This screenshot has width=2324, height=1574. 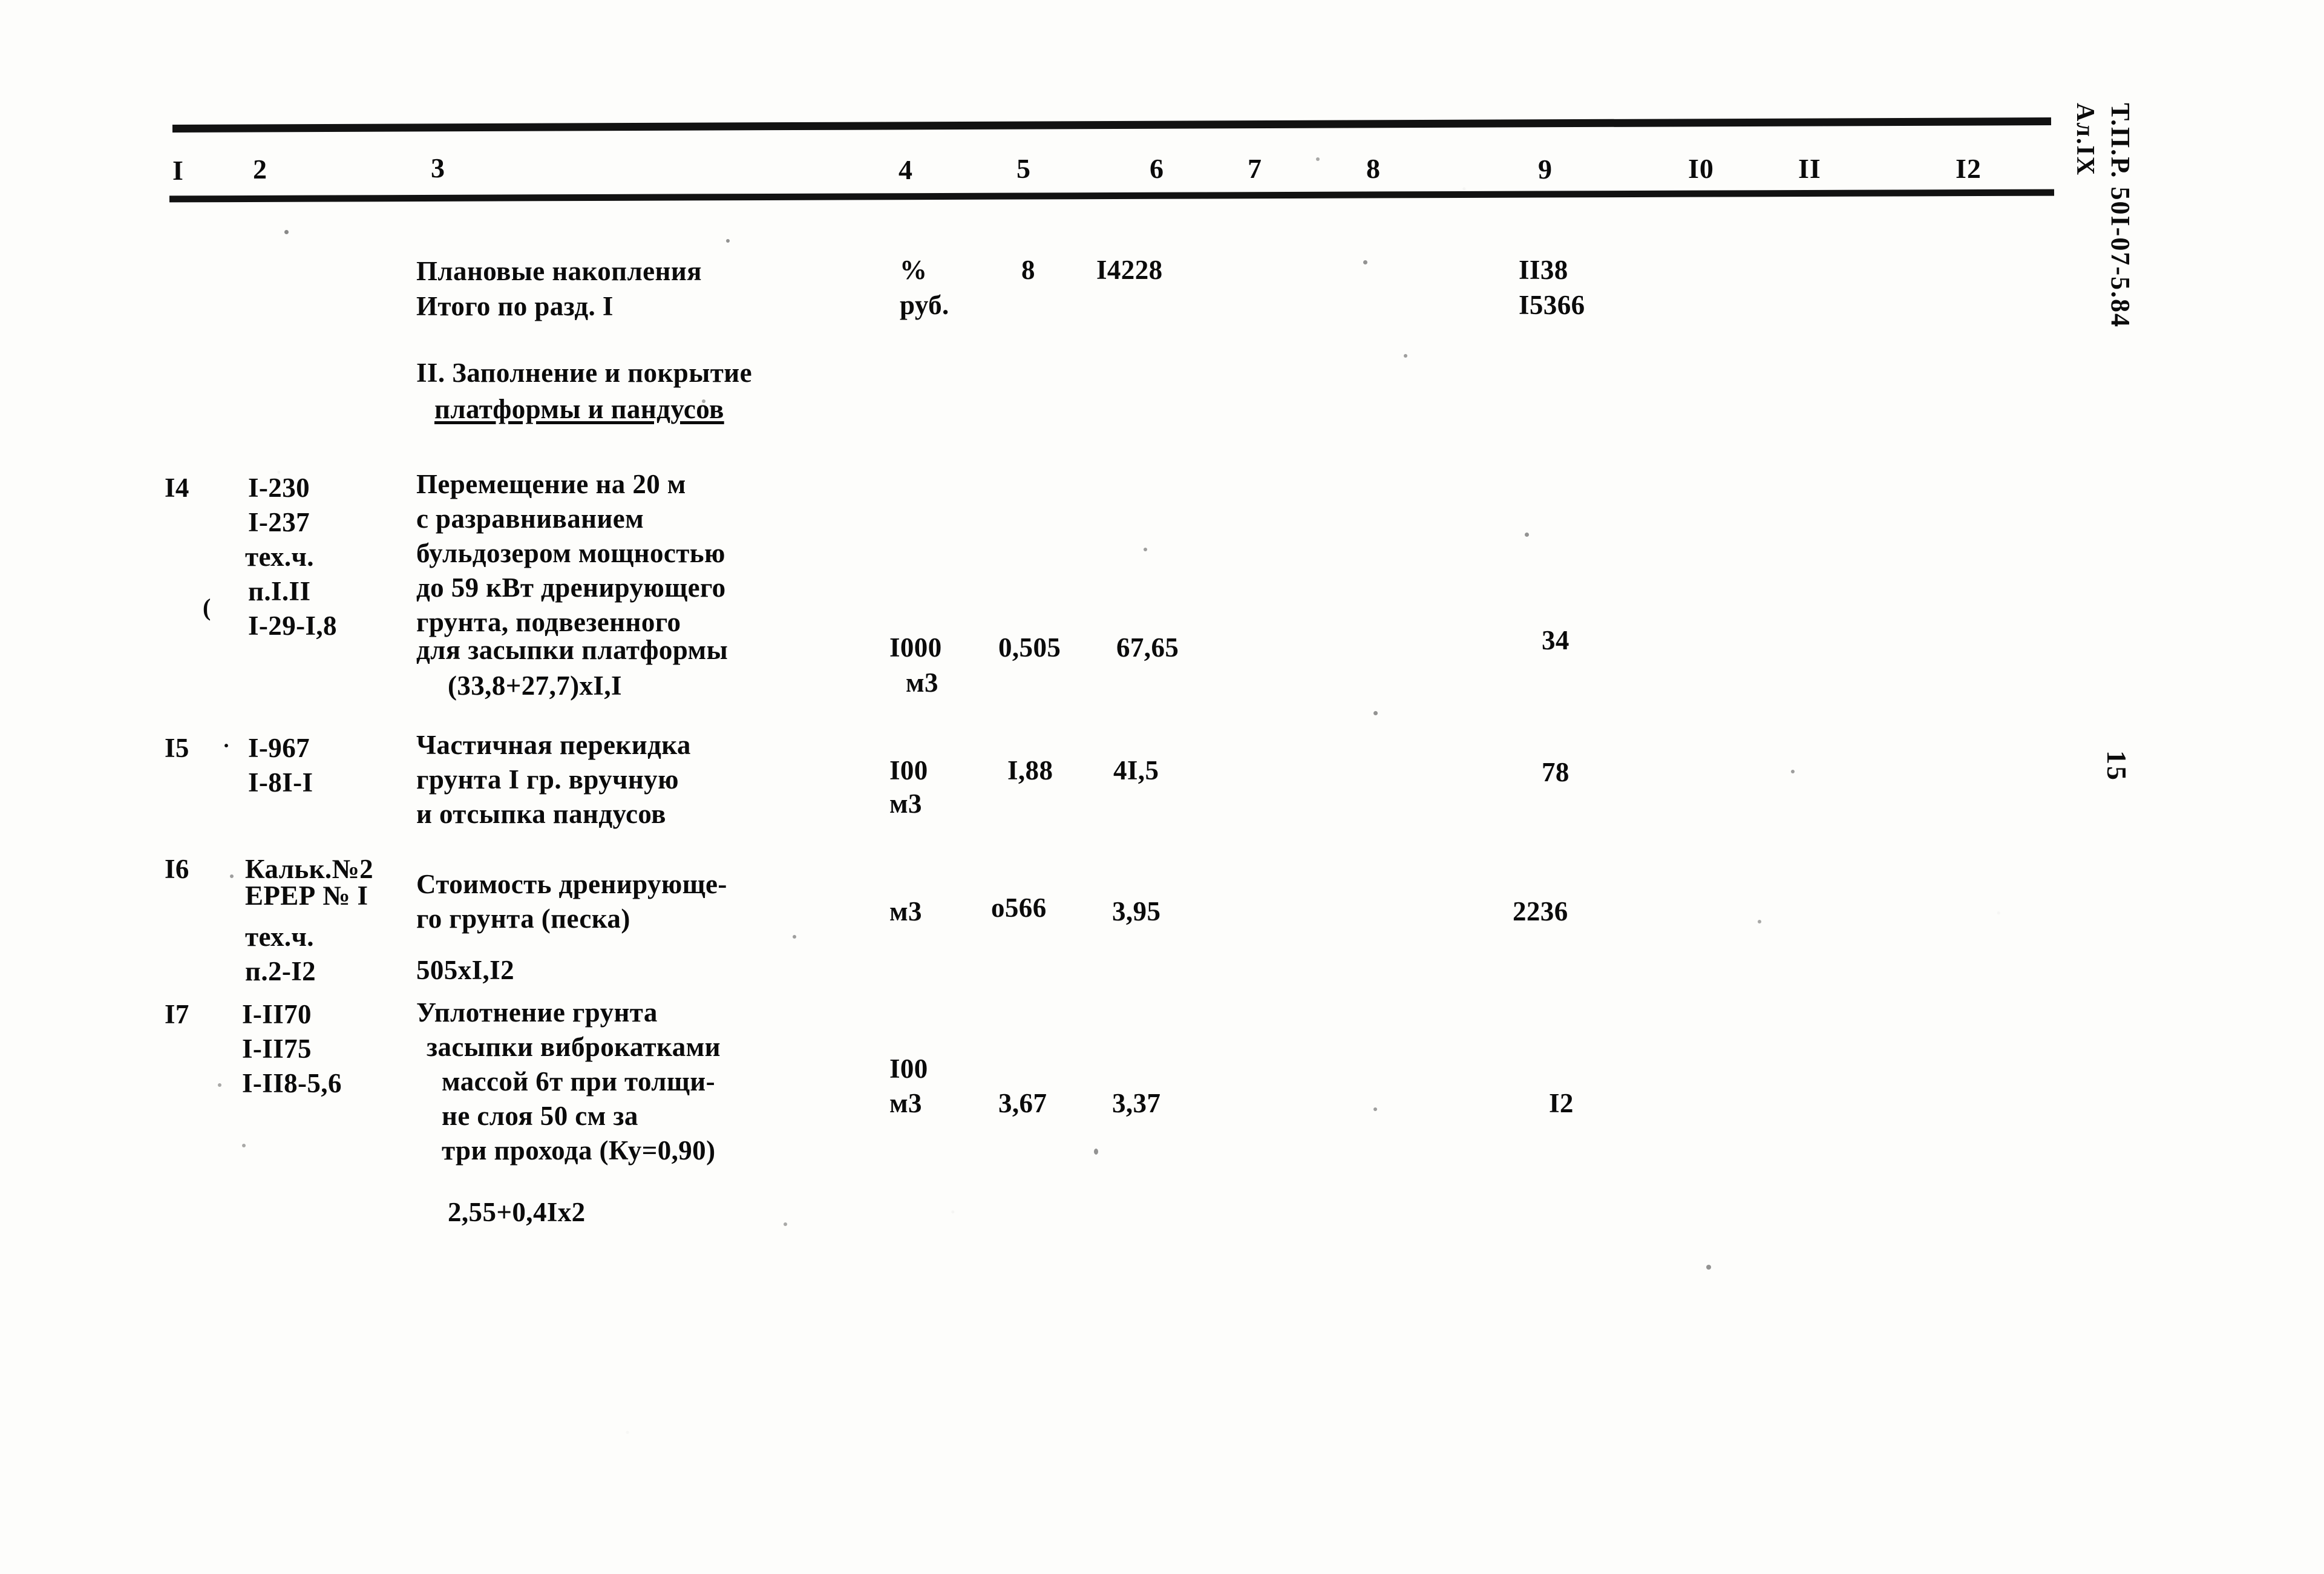 What do you see at coordinates (1022, 1103) in the screenshot?
I see `row-col5: 3,67` at bounding box center [1022, 1103].